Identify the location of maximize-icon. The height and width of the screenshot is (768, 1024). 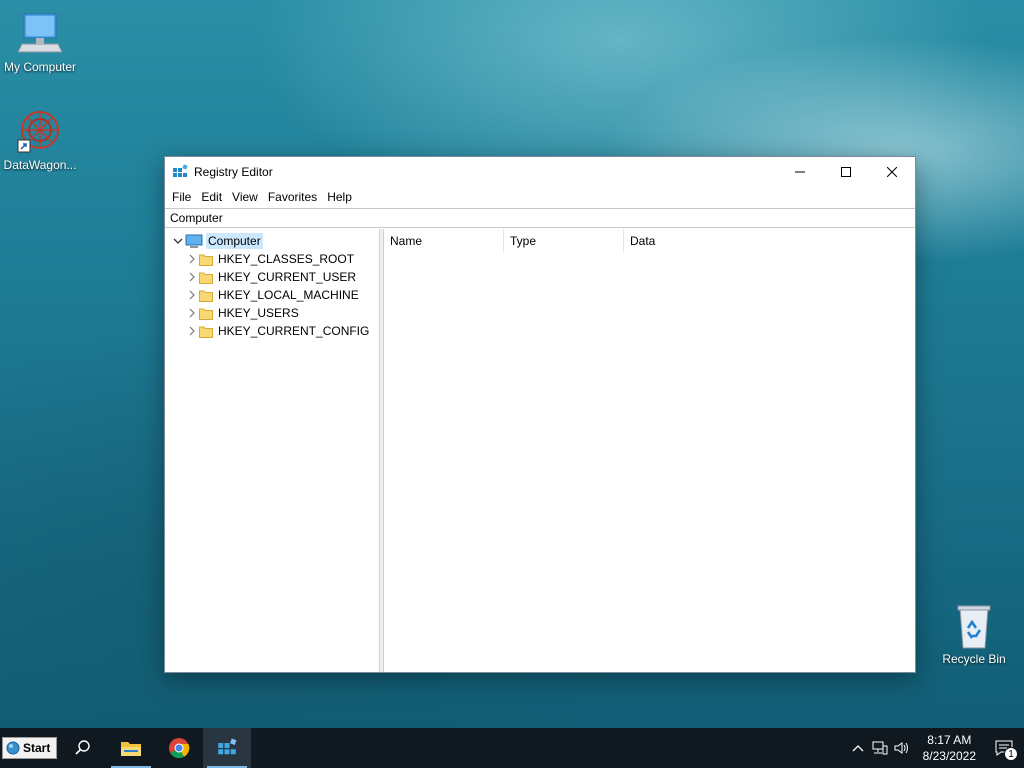
(846, 172).